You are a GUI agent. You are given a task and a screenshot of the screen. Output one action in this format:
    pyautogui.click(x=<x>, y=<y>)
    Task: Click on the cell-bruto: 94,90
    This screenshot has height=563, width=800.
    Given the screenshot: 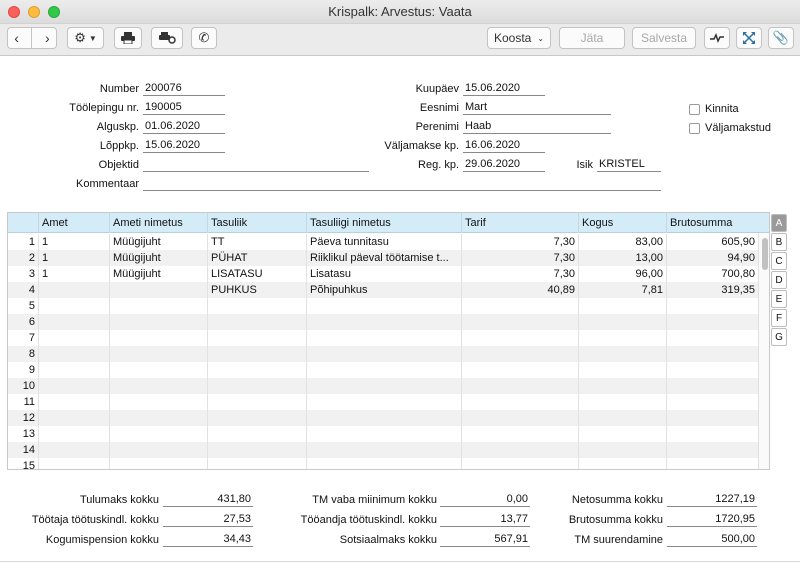 What is the action you would take?
    pyautogui.click(x=712, y=258)
    